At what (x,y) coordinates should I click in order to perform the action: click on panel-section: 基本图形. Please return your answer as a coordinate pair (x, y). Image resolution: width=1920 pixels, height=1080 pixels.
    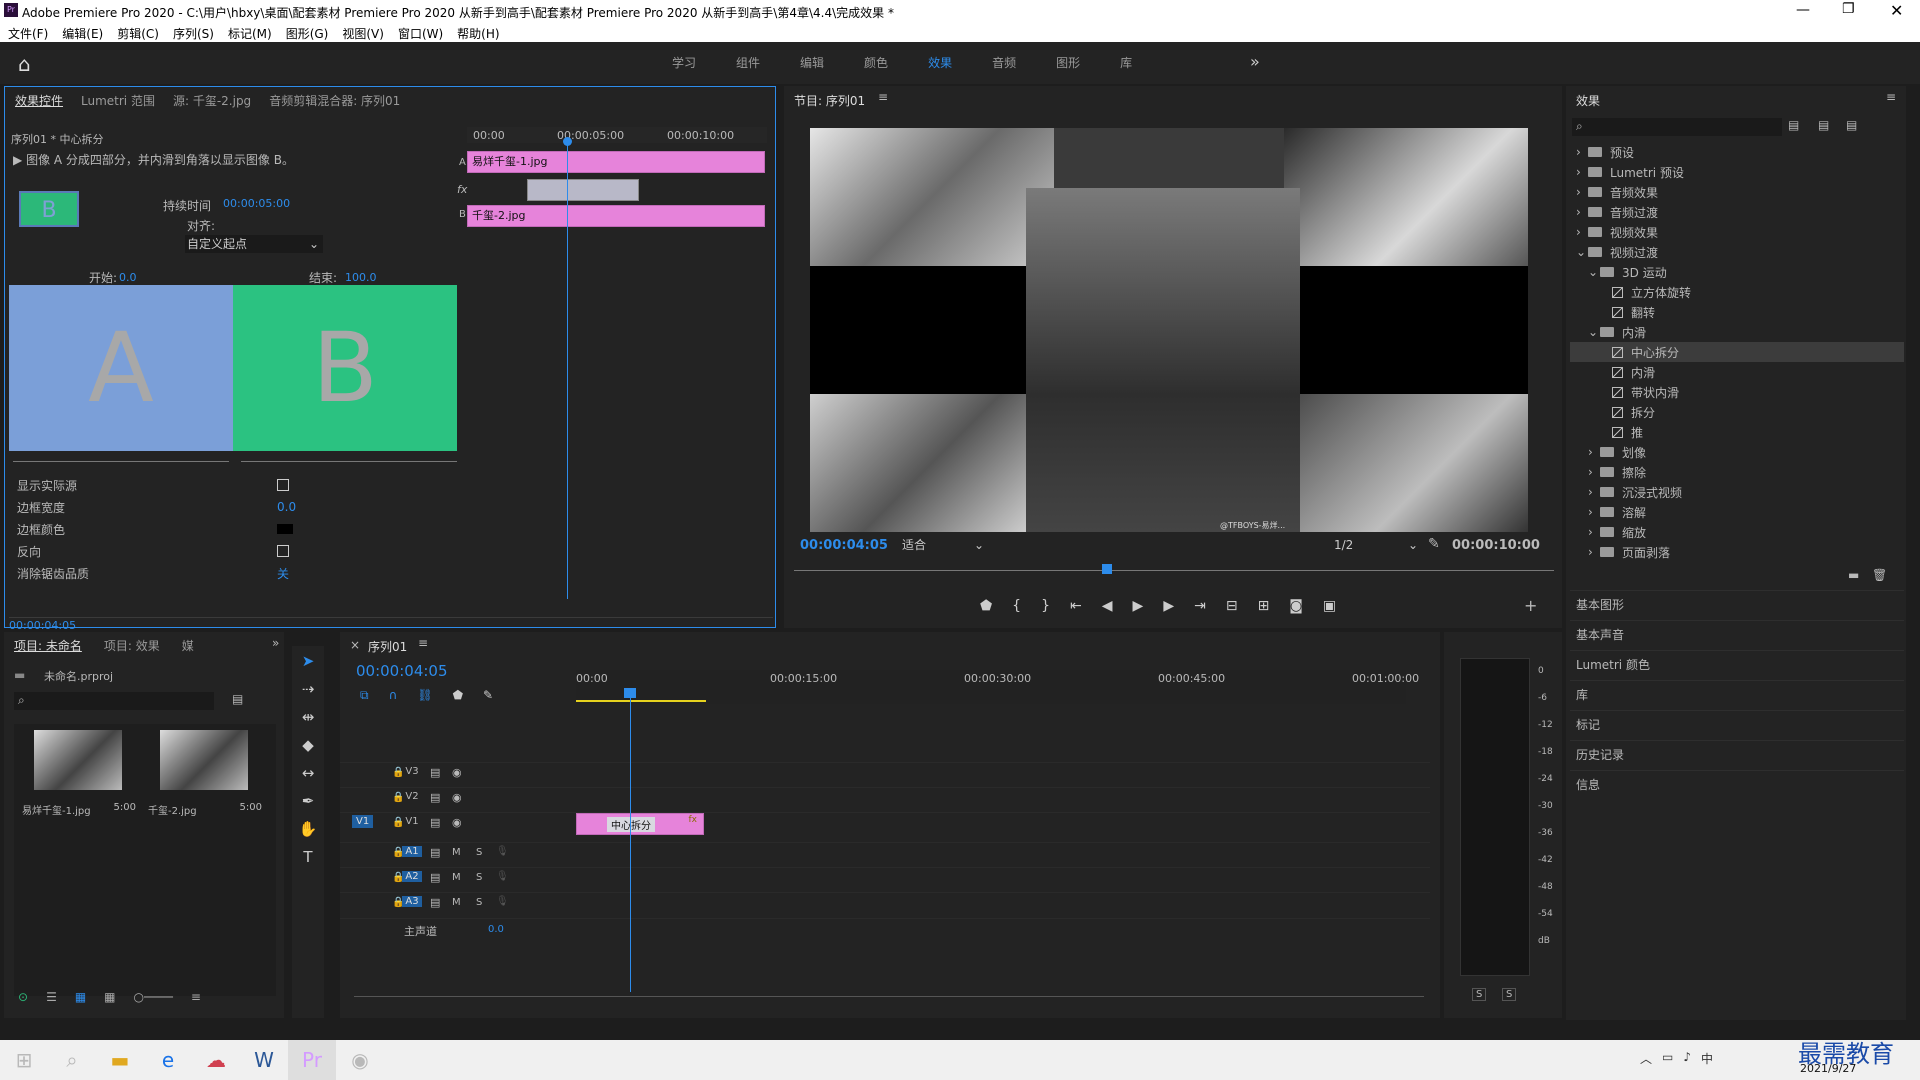
    Looking at the image, I should click on (1737, 604).